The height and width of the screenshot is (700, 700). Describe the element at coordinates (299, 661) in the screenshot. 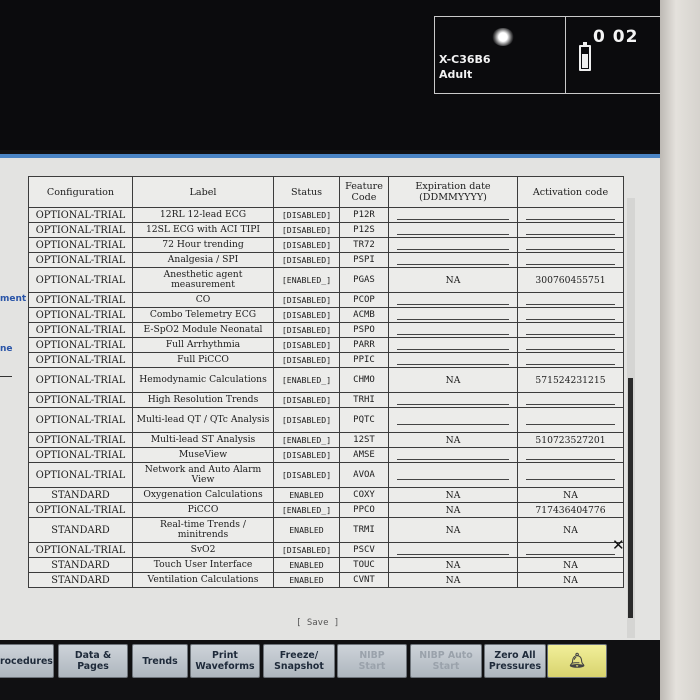

I see `toolbar-button: Freeze/ Snapshot` at that location.